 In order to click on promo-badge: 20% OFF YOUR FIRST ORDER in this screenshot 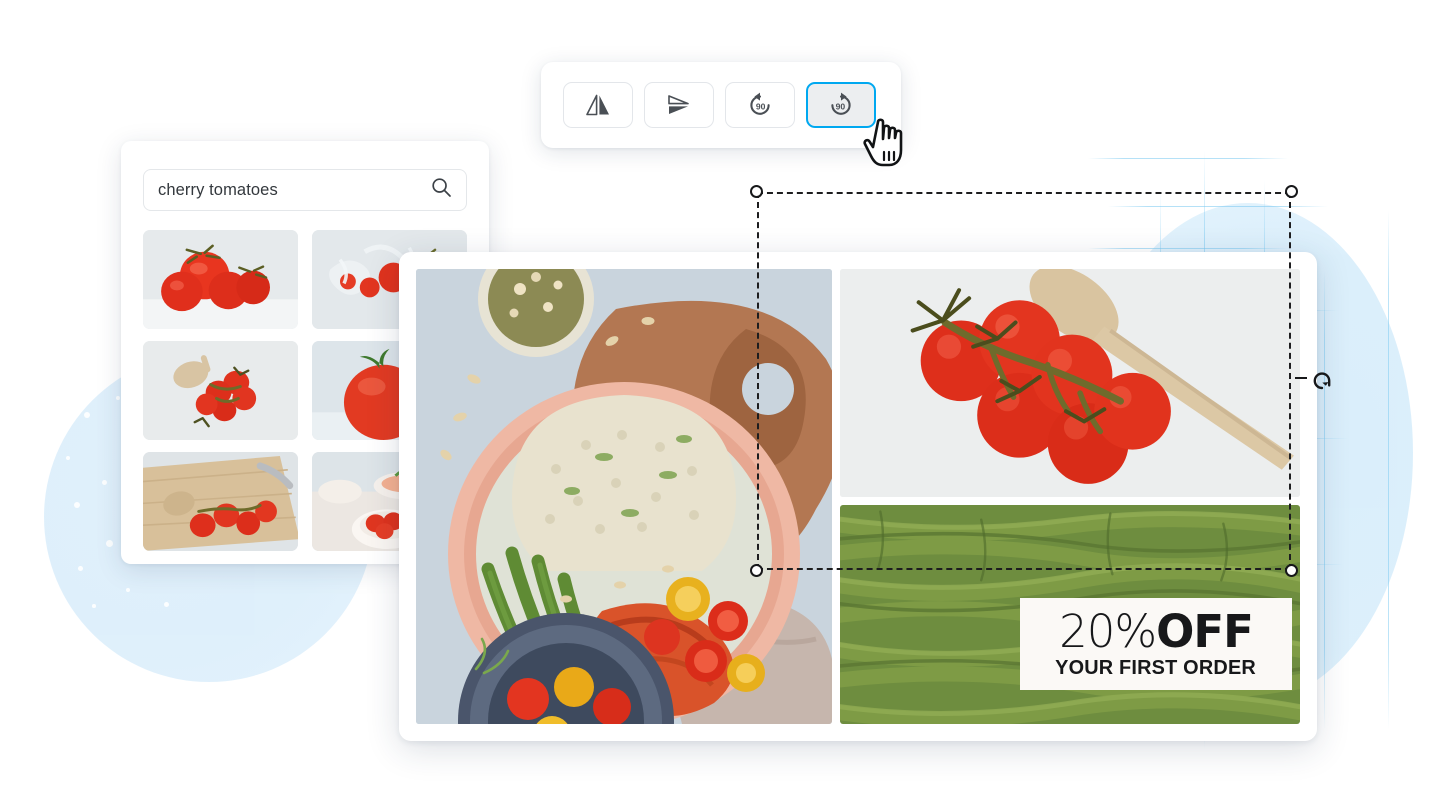, I will do `click(1156, 644)`.